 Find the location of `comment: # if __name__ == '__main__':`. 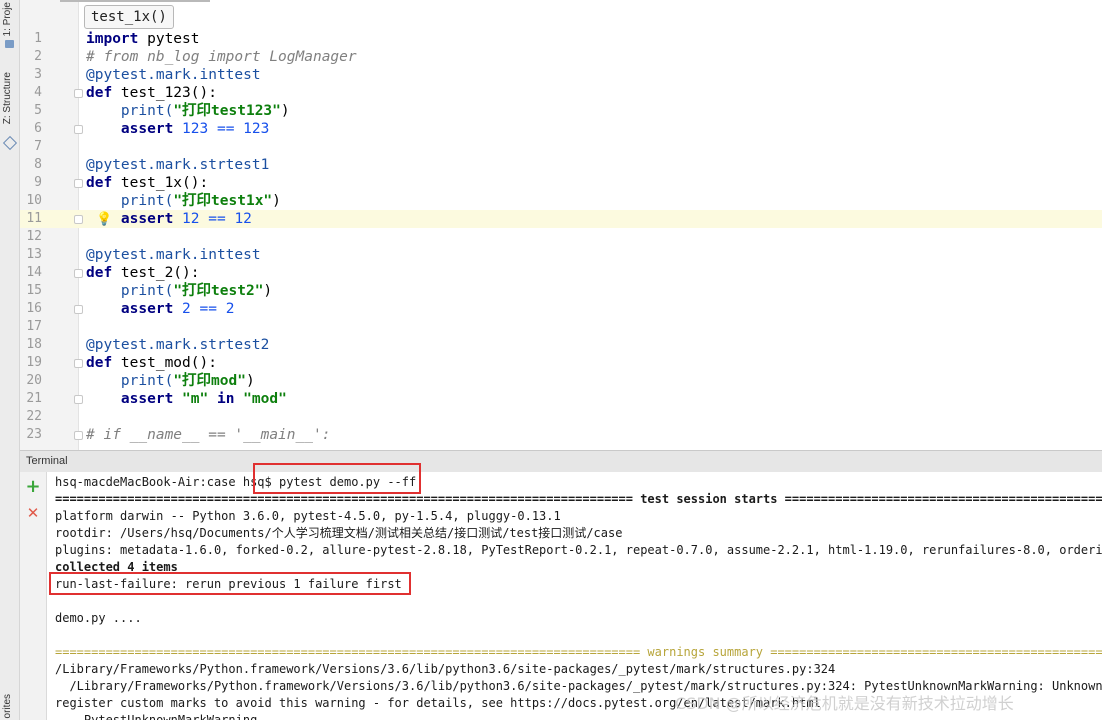

comment: # if __name__ == '__main__': is located at coordinates (208, 435).